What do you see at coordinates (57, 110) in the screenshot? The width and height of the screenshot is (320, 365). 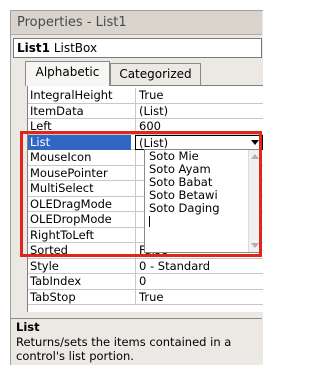 I see `property-name: ItemData` at bounding box center [57, 110].